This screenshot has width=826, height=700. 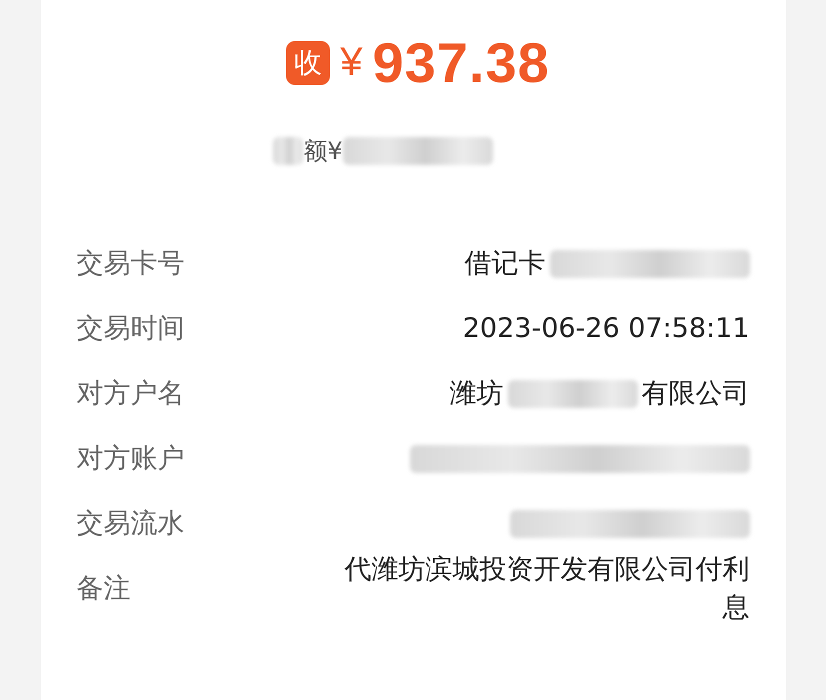 What do you see at coordinates (696, 394) in the screenshot?
I see `field-value: 有限公司` at bounding box center [696, 394].